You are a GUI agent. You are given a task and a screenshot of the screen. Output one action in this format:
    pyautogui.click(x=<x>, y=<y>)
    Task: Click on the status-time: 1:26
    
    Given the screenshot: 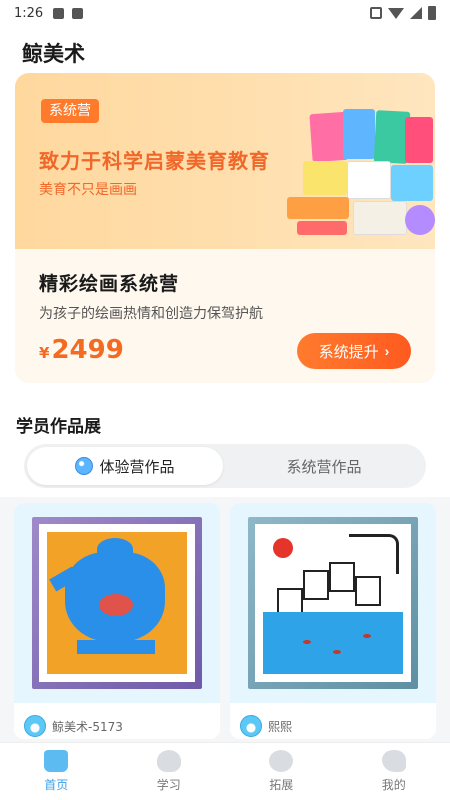 What is the action you would take?
    pyautogui.click(x=29, y=13)
    